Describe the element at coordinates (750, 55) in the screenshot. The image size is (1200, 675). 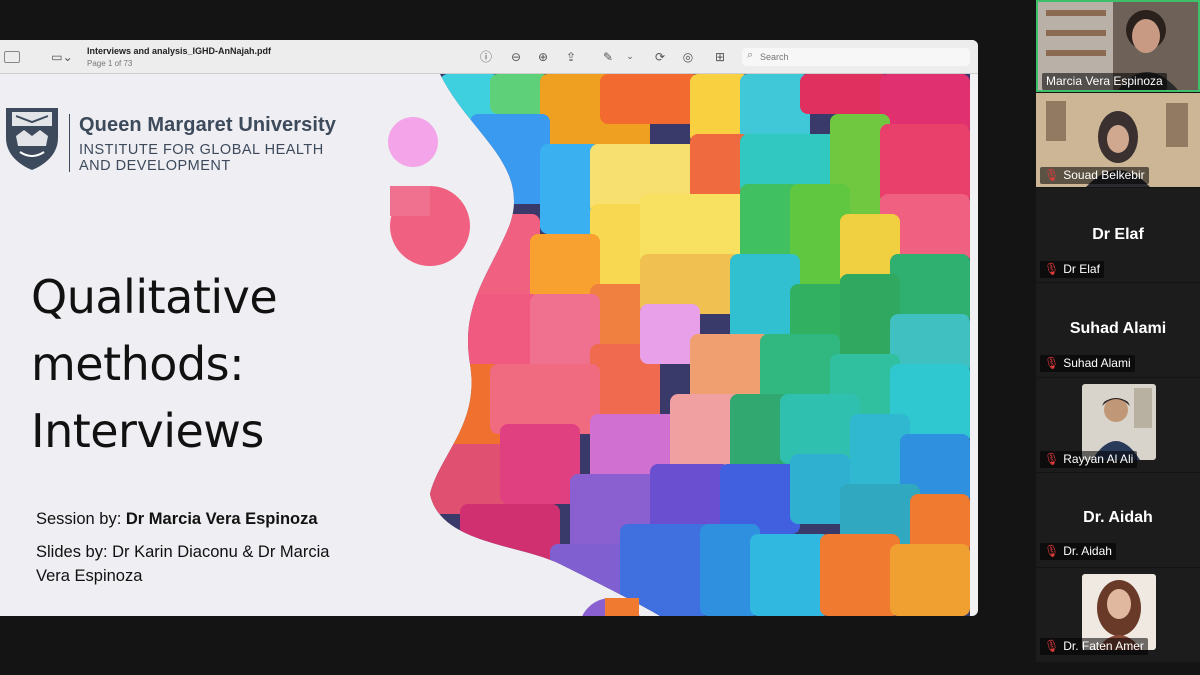
I see `search-icon: ⌕` at that location.